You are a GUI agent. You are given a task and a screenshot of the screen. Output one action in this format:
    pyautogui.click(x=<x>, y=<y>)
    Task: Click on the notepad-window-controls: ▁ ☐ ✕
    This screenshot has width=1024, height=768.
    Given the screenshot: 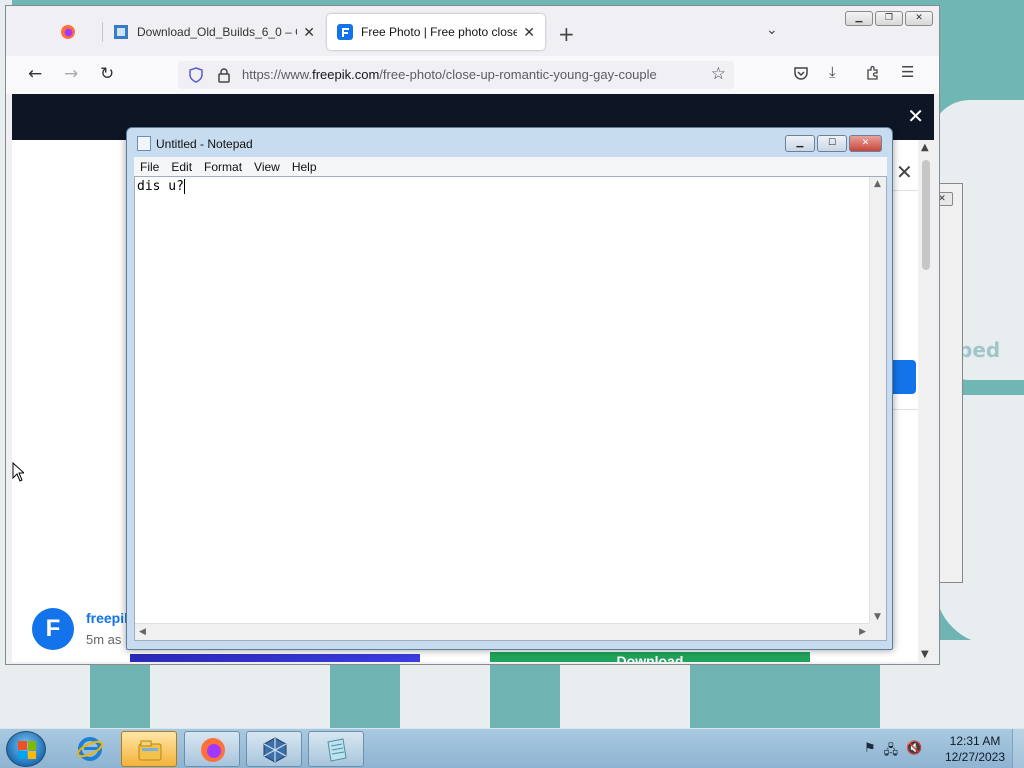 What is the action you would take?
    pyautogui.click(x=833, y=143)
    